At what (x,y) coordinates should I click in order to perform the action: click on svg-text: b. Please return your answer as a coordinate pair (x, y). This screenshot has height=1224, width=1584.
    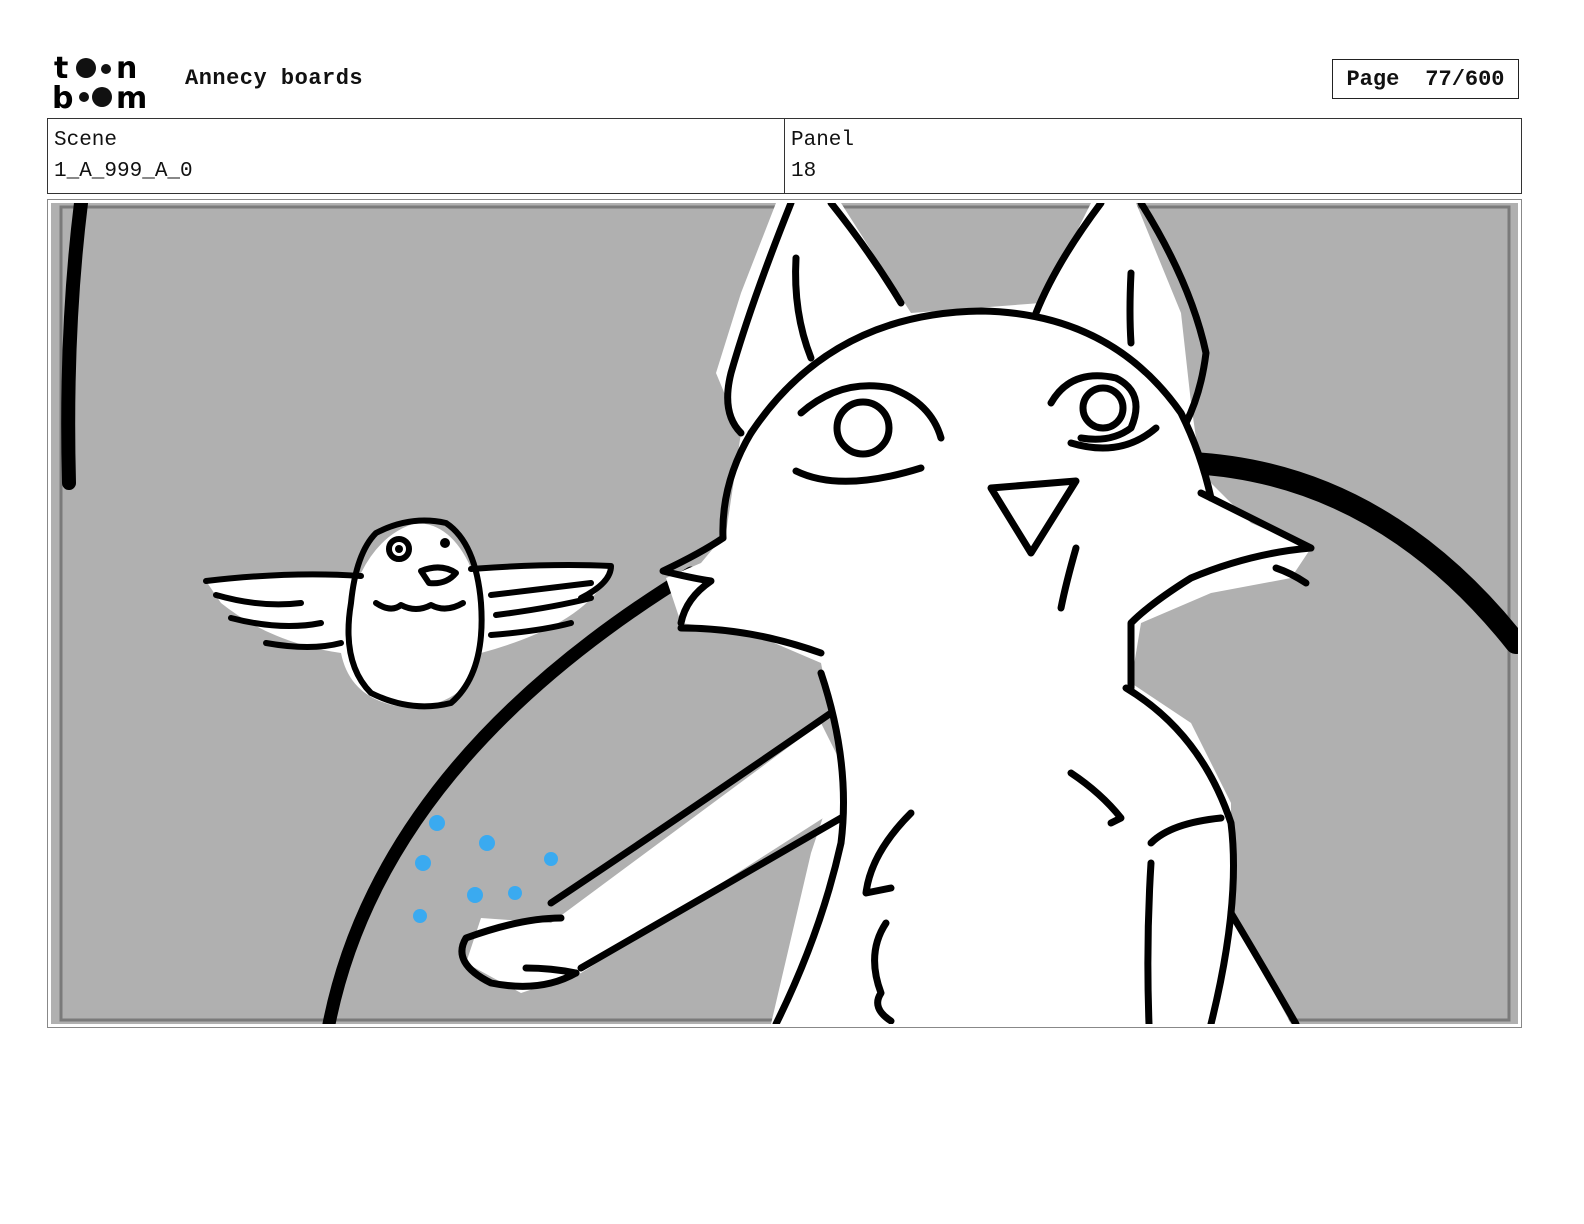
    Looking at the image, I should click on (62, 96).